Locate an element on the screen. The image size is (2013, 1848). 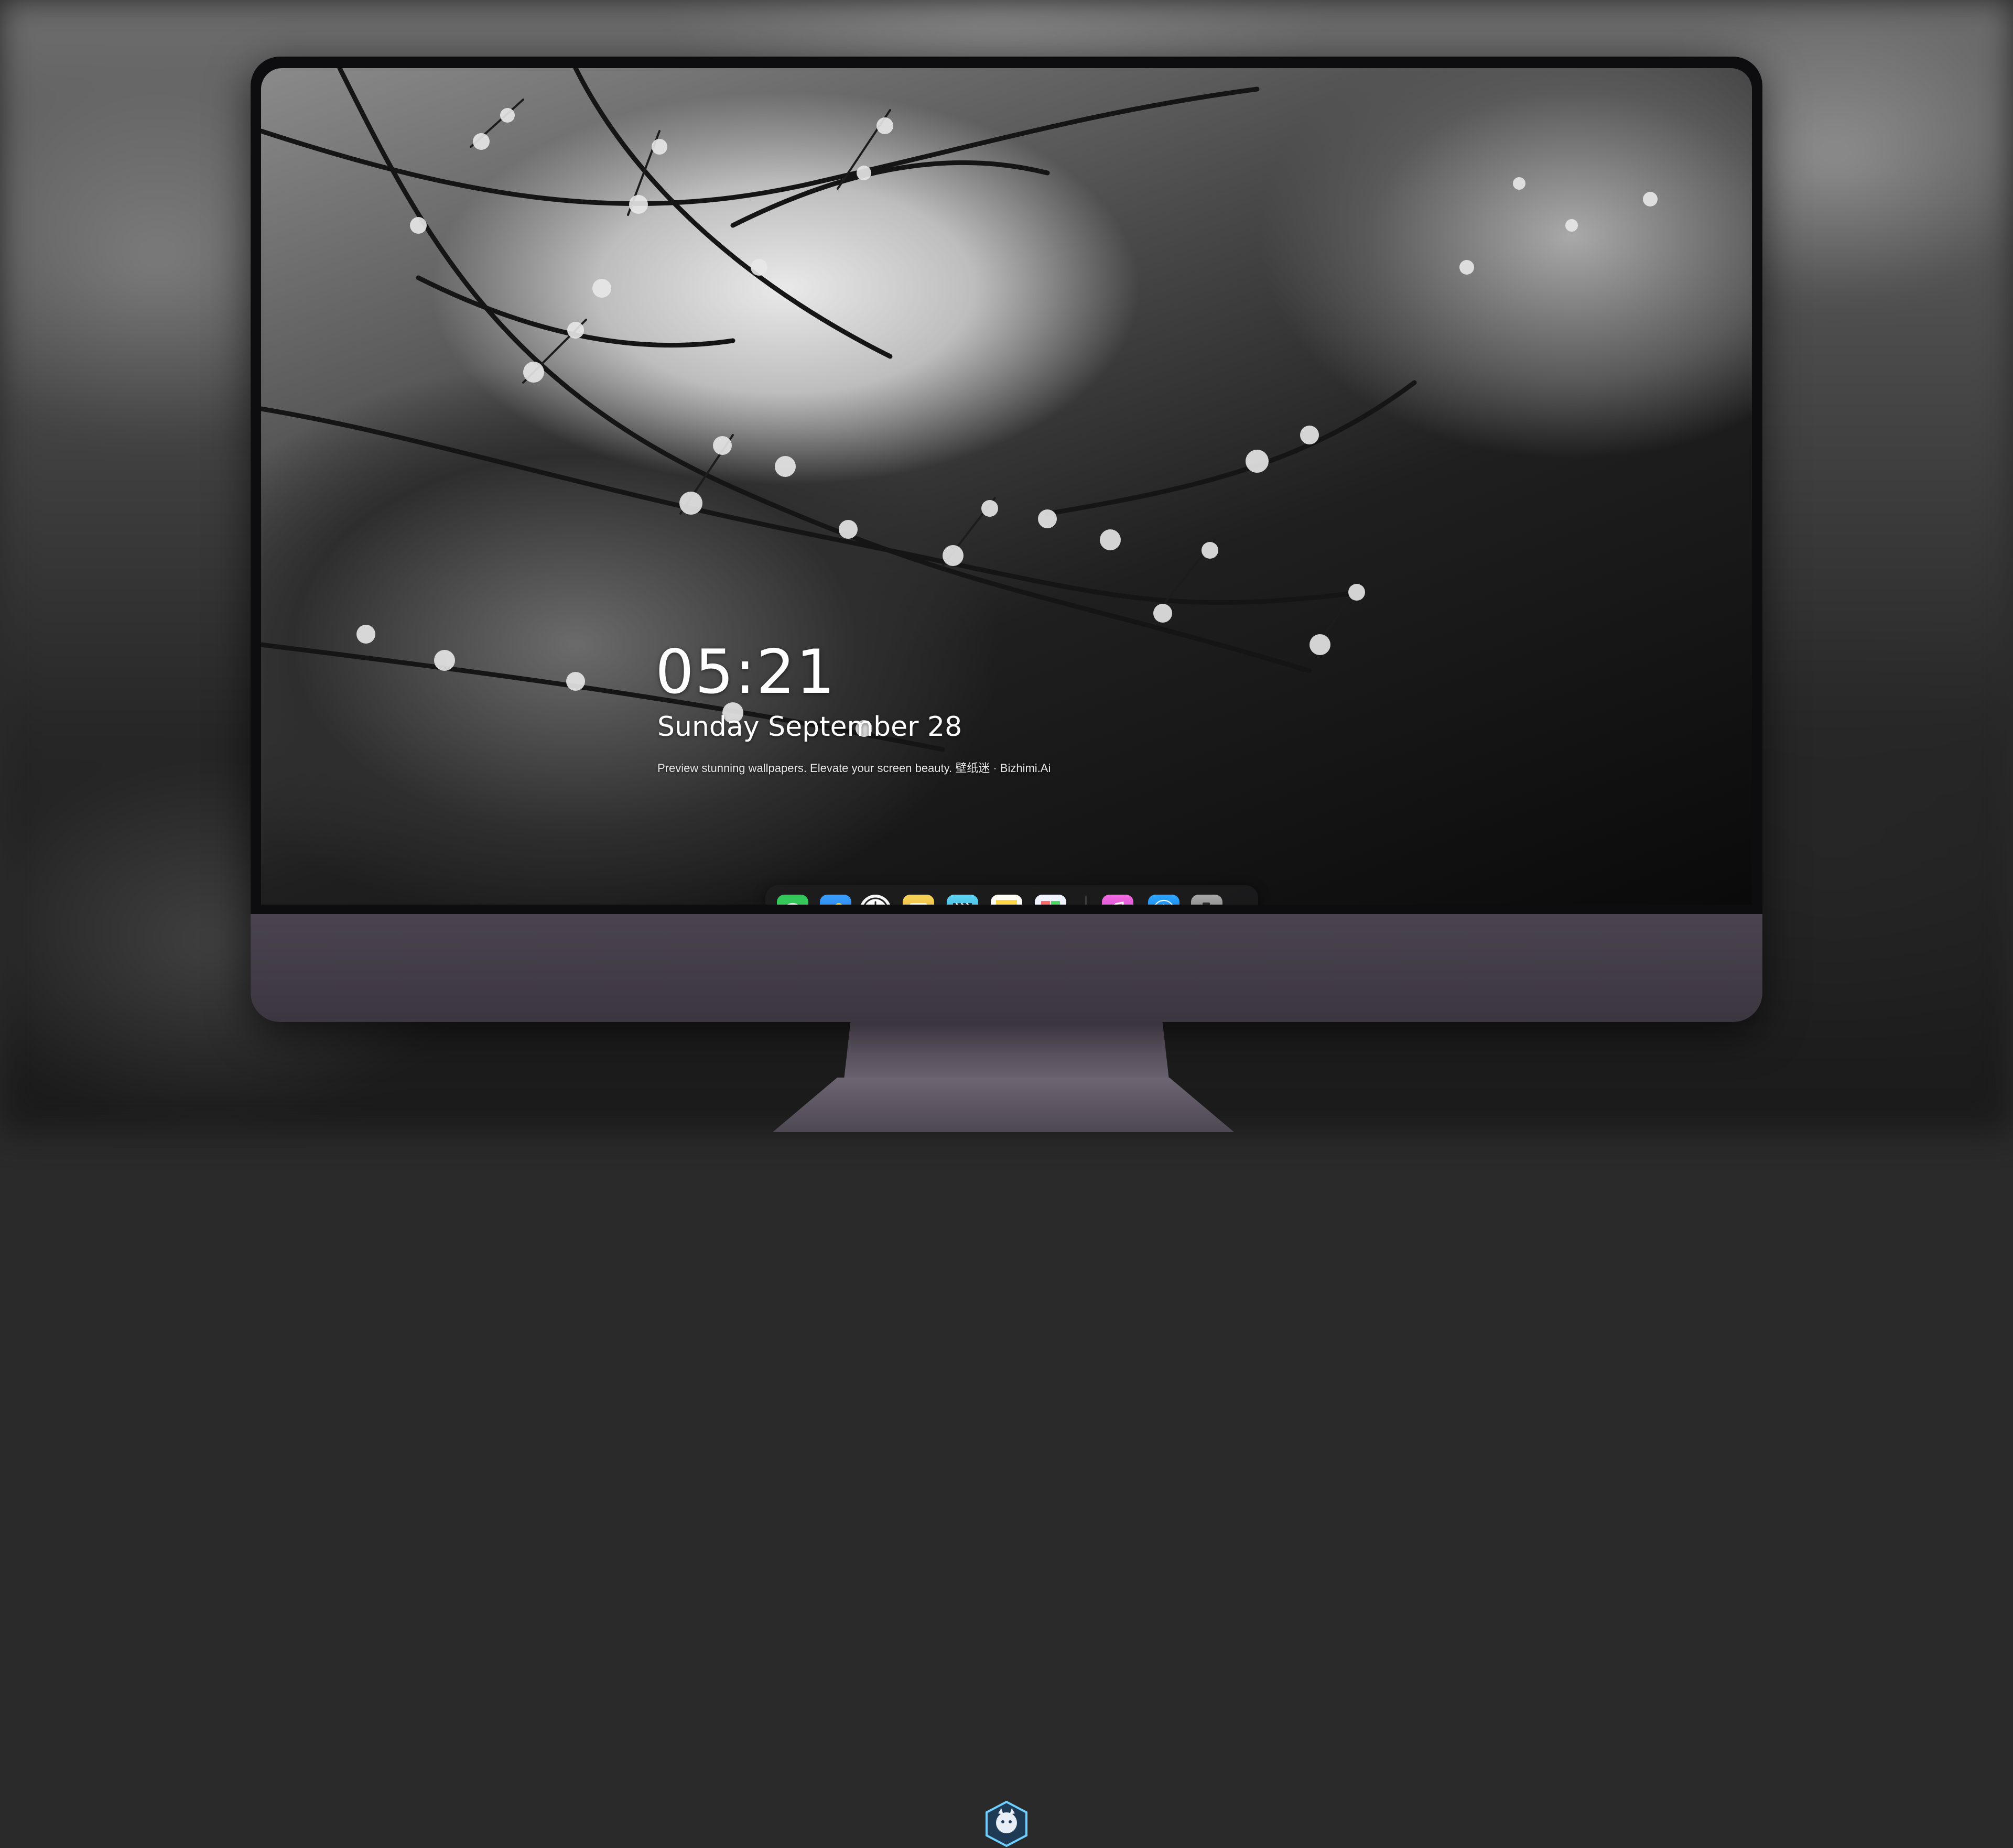
brand-logo is located at coordinates (1006, 1823).